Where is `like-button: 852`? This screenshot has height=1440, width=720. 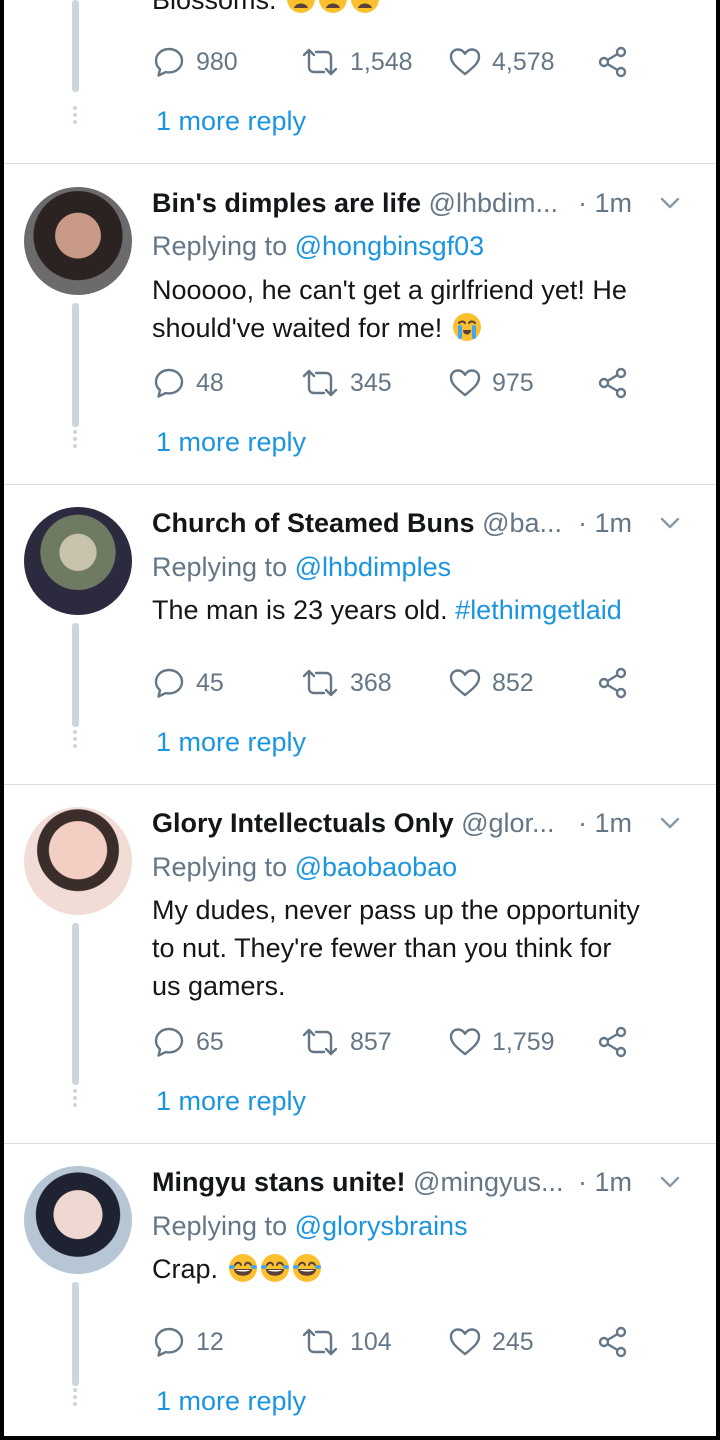 like-button: 852 is located at coordinates (491, 683).